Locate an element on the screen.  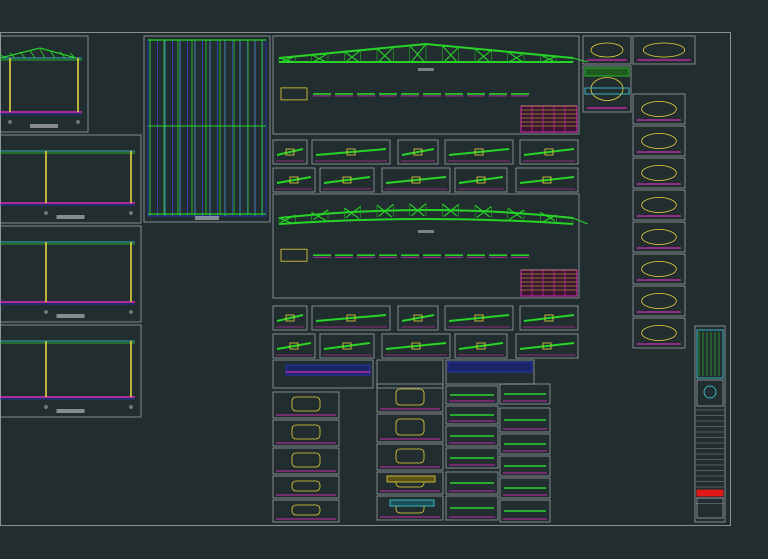
detail-row-a-2-member is located at coordinates (418, 152).